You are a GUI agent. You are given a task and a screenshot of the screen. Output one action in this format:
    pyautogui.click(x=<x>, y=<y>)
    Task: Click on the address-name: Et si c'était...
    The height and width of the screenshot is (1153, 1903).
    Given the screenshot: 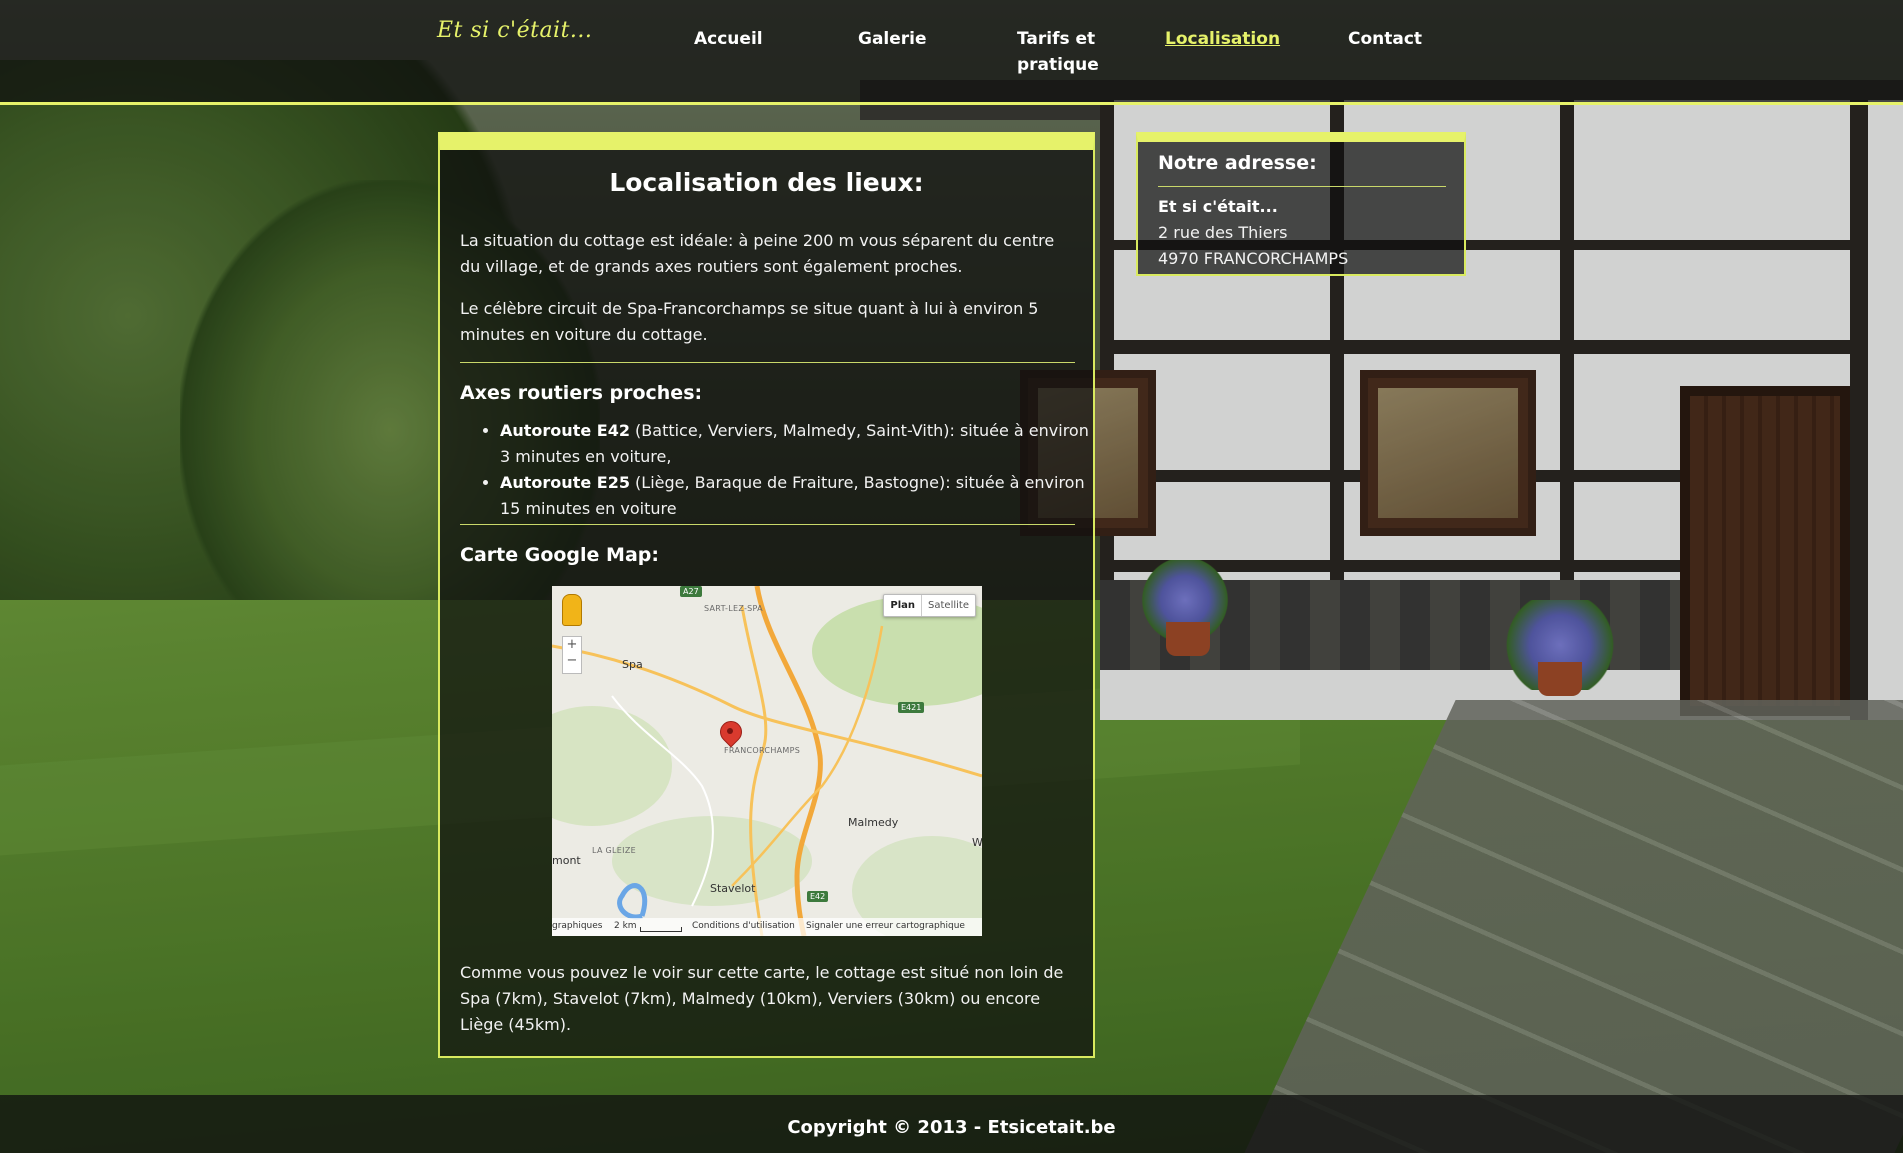 What is the action you would take?
    pyautogui.click(x=1218, y=206)
    